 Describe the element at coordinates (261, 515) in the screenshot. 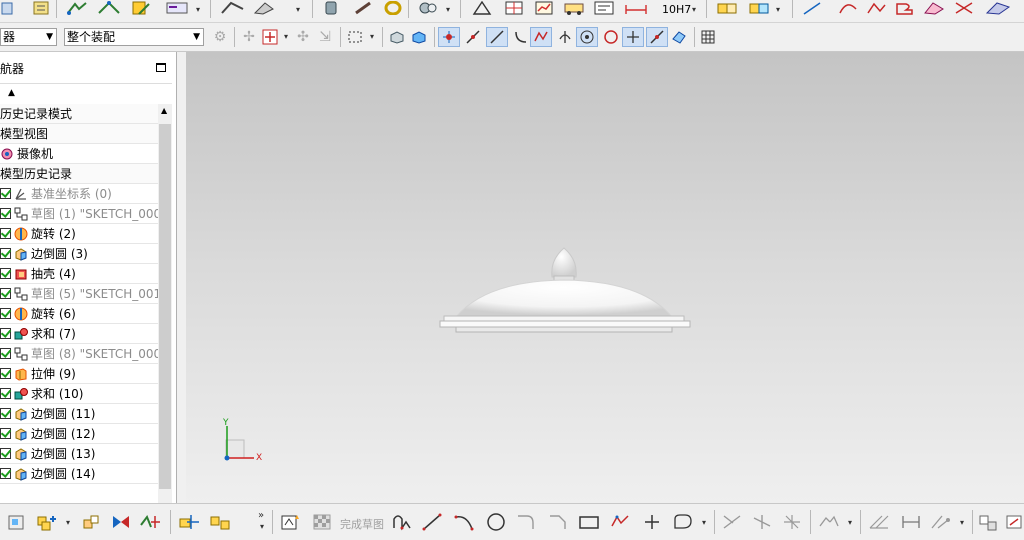

I see `more-tools-icon: »` at that location.